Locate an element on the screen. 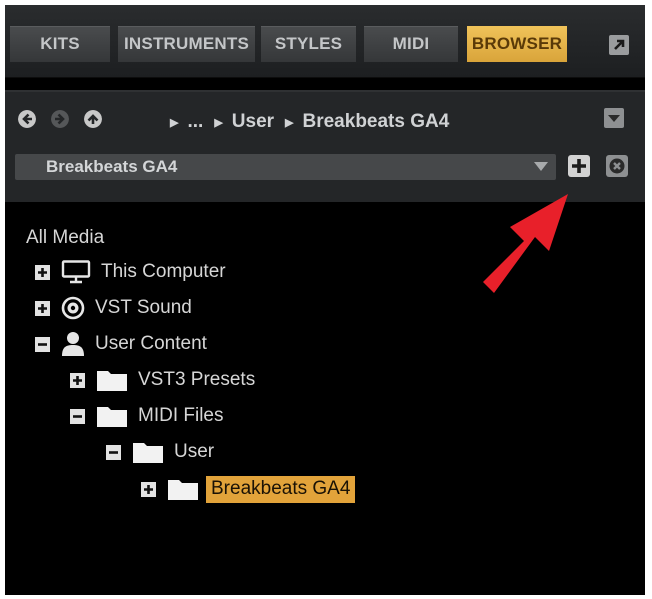  tab-kits: KITS is located at coordinates (60, 44).